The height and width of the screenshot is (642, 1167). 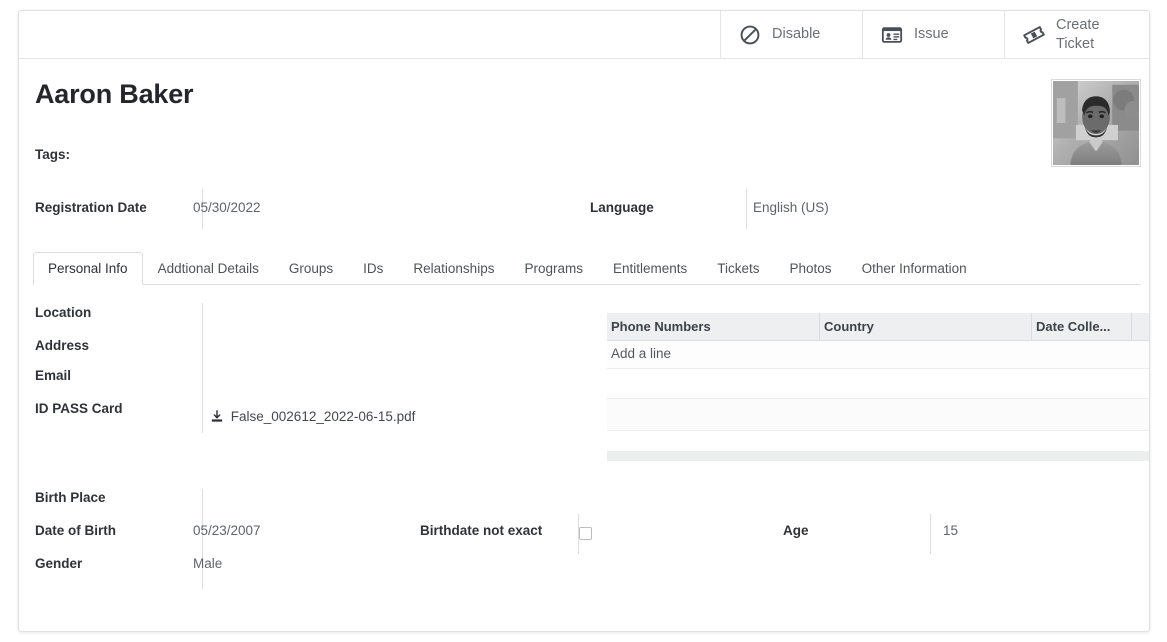 What do you see at coordinates (323, 416) in the screenshot?
I see `id-pass-card-file-name: False_002612_2022-06-15.pdf` at bounding box center [323, 416].